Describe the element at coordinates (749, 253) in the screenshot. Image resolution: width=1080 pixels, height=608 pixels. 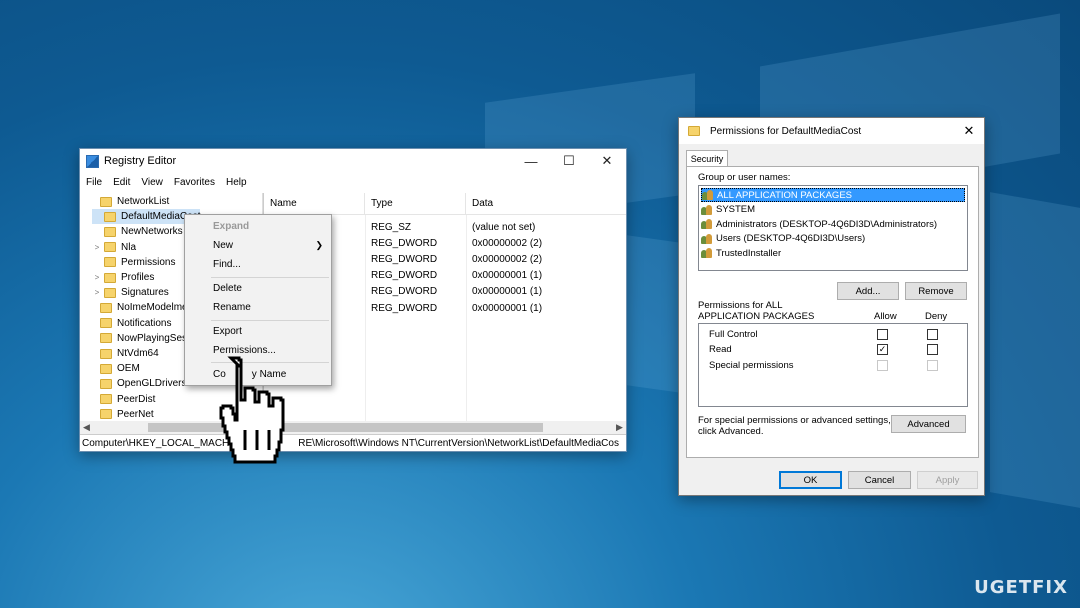
I see `user-name: TrustedInstaller` at that location.